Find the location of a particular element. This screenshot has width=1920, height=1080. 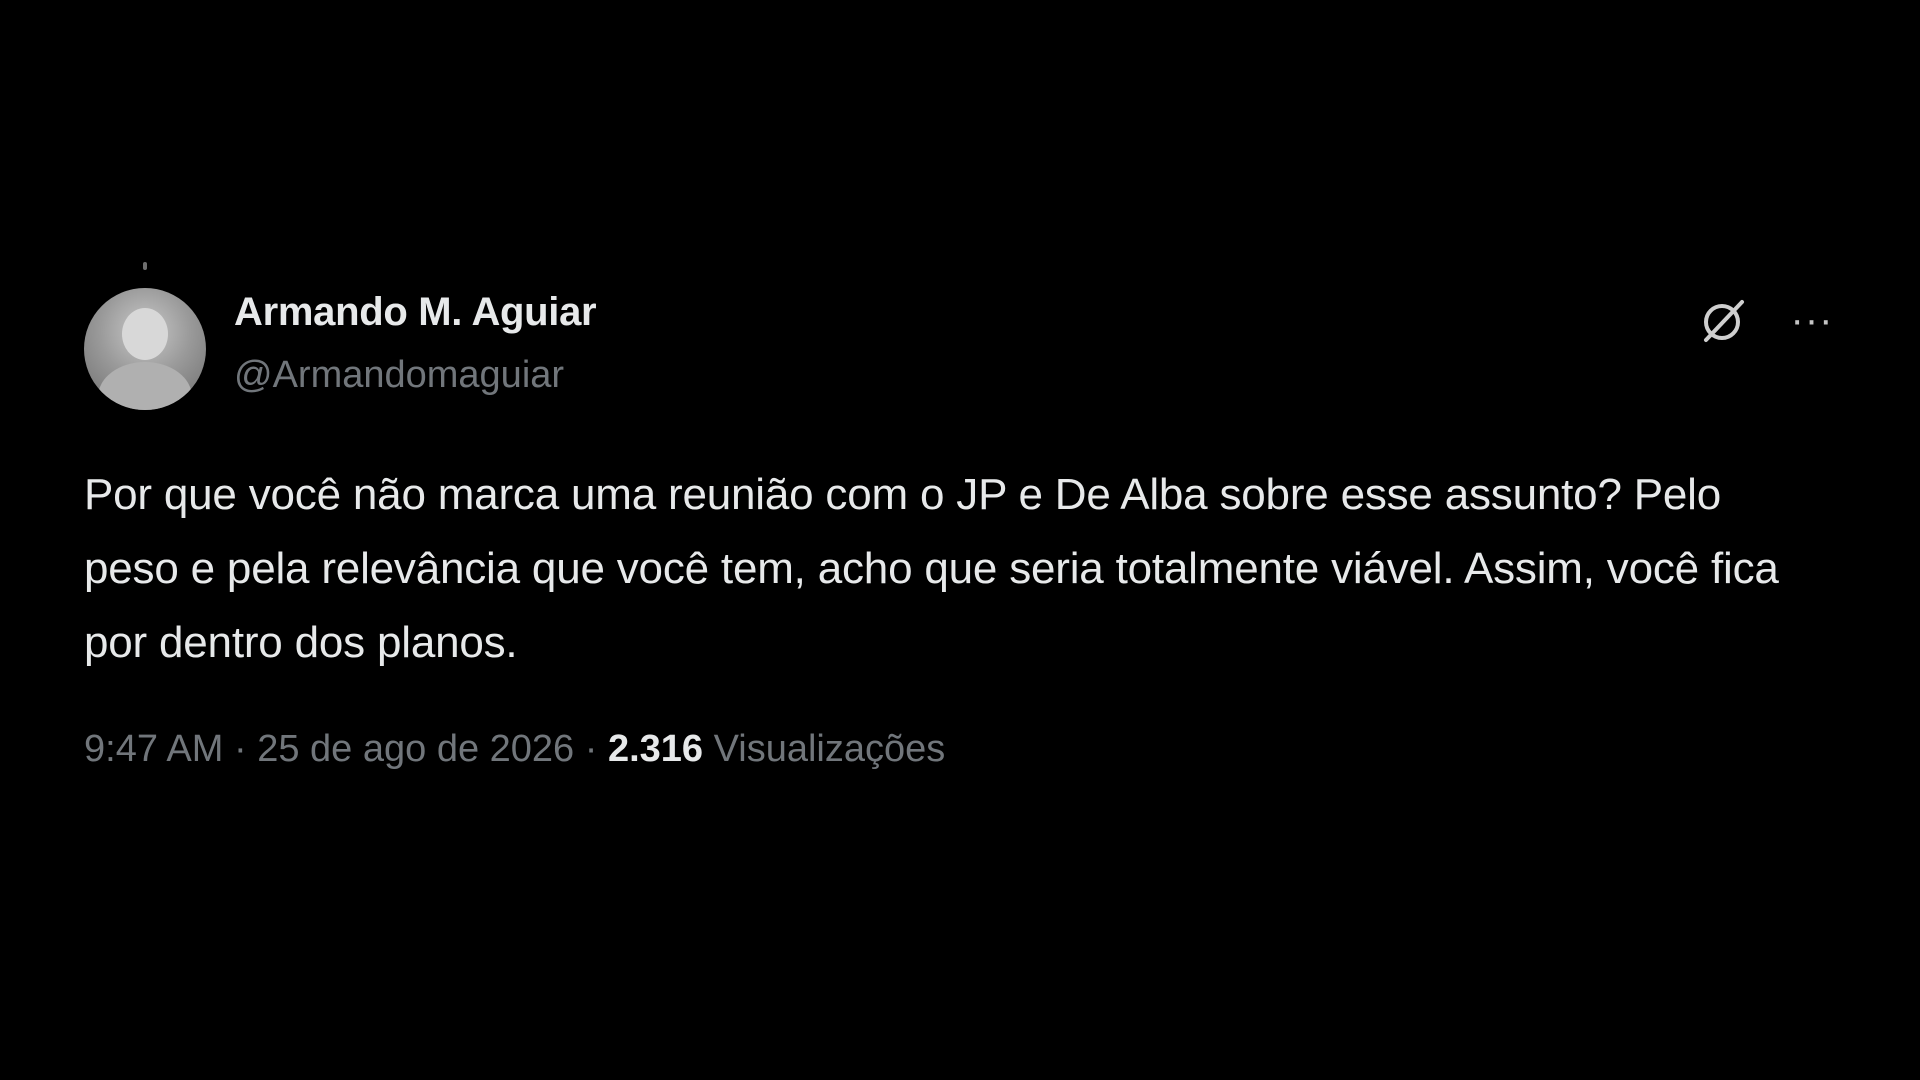

views-label: Visualizações is located at coordinates (829, 749).